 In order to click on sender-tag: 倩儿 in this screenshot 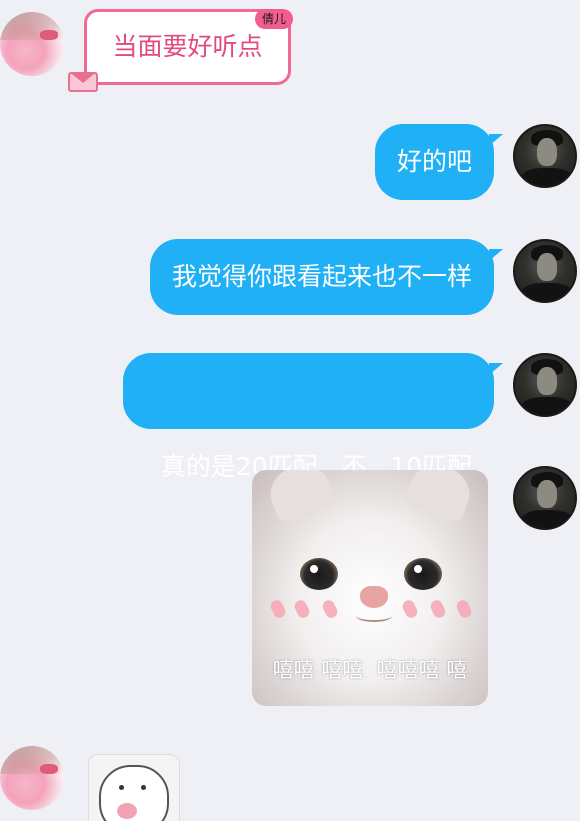, I will do `click(273, 19)`.